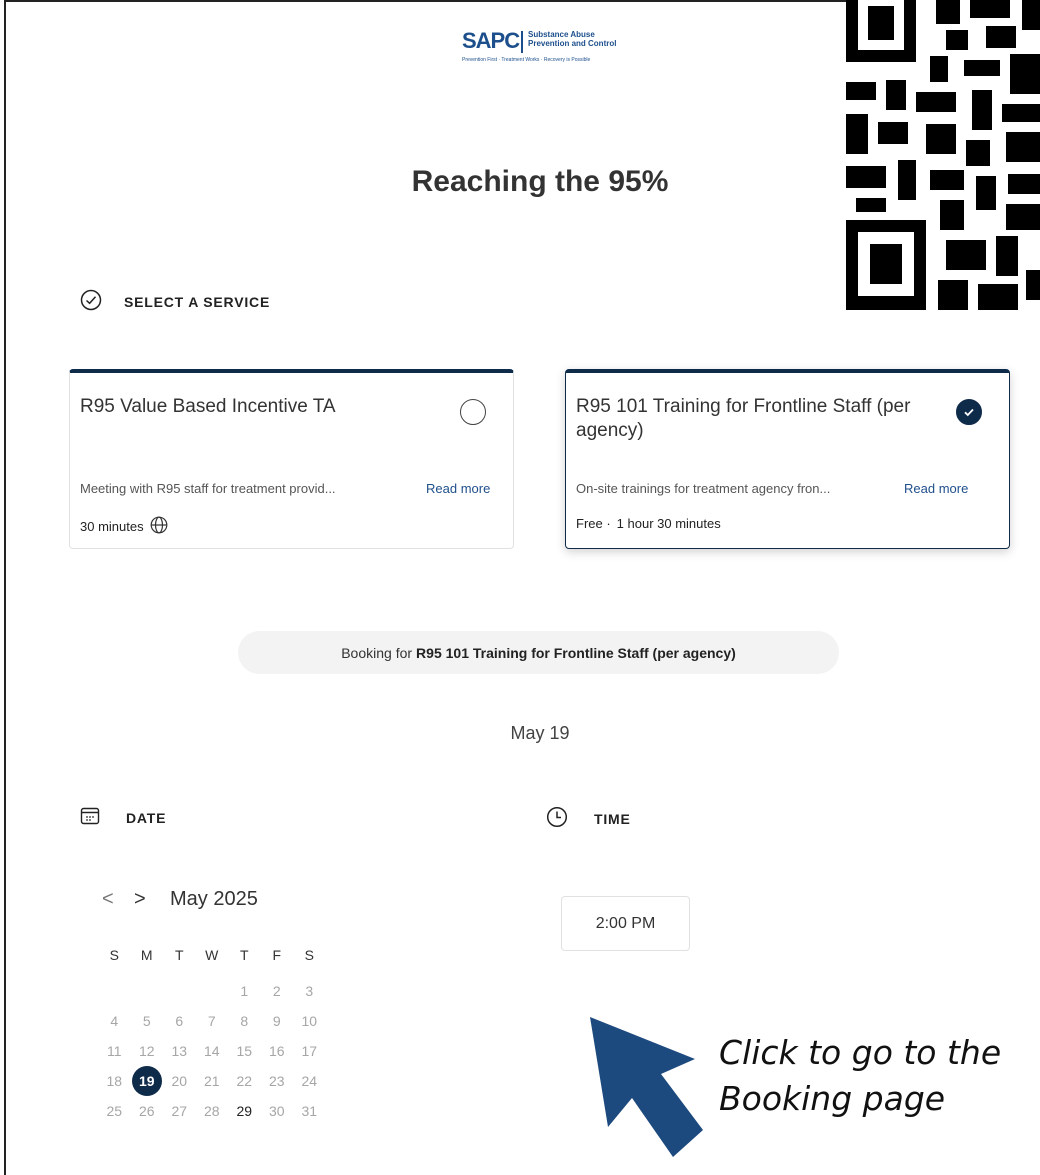 The height and width of the screenshot is (1175, 1040). I want to click on calendar-day: 20, so click(179, 1081).